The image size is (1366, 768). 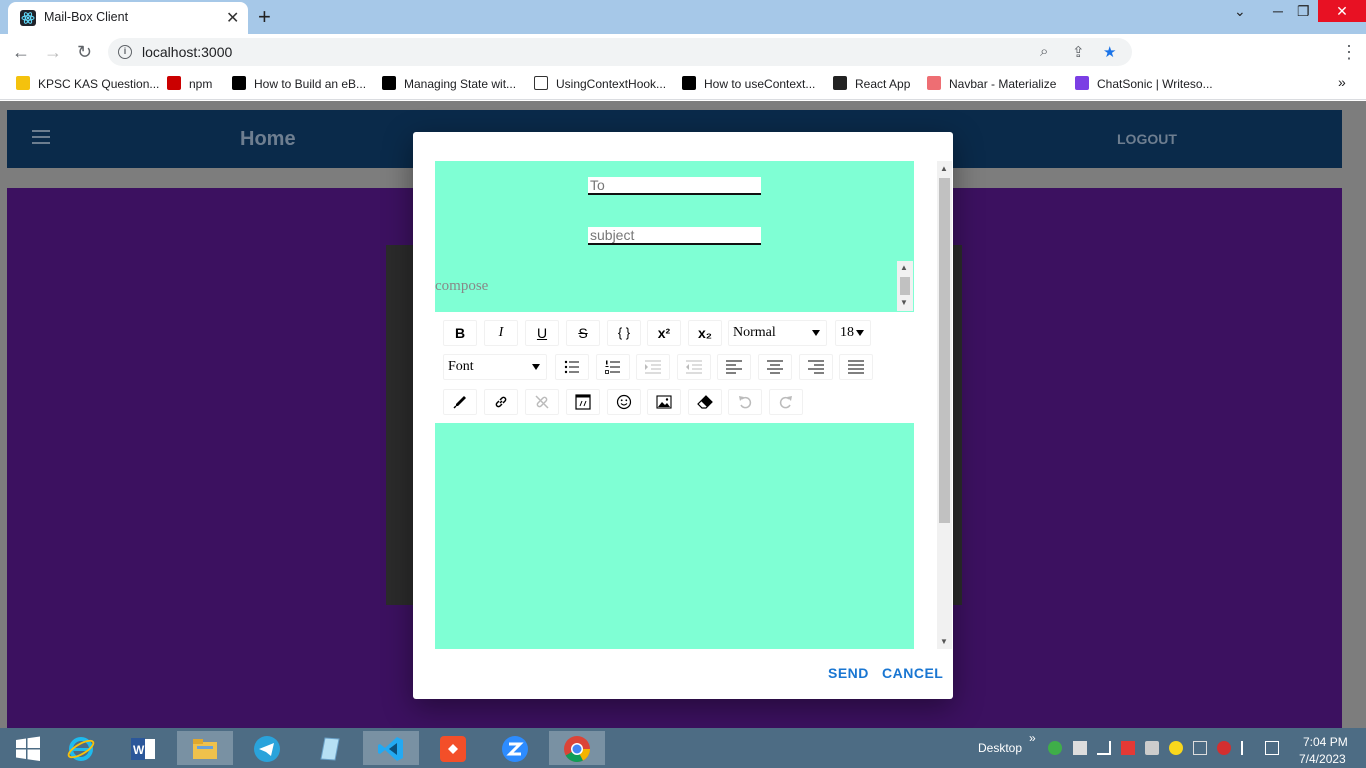 What do you see at coordinates (1044, 51) in the screenshot?
I see `zoom-icon: ⌕` at bounding box center [1044, 51].